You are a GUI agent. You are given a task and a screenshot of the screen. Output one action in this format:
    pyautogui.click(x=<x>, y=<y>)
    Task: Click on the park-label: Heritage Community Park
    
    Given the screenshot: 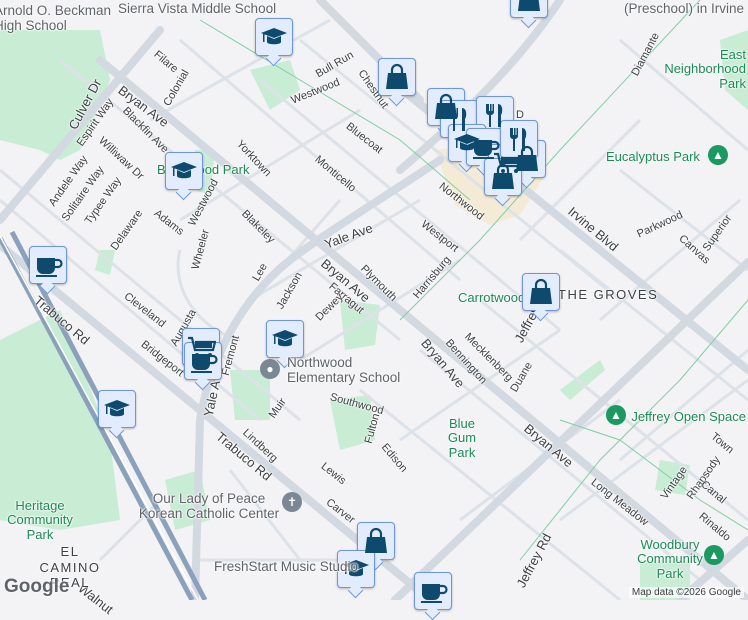 What is the action you would take?
    pyautogui.click(x=40, y=520)
    